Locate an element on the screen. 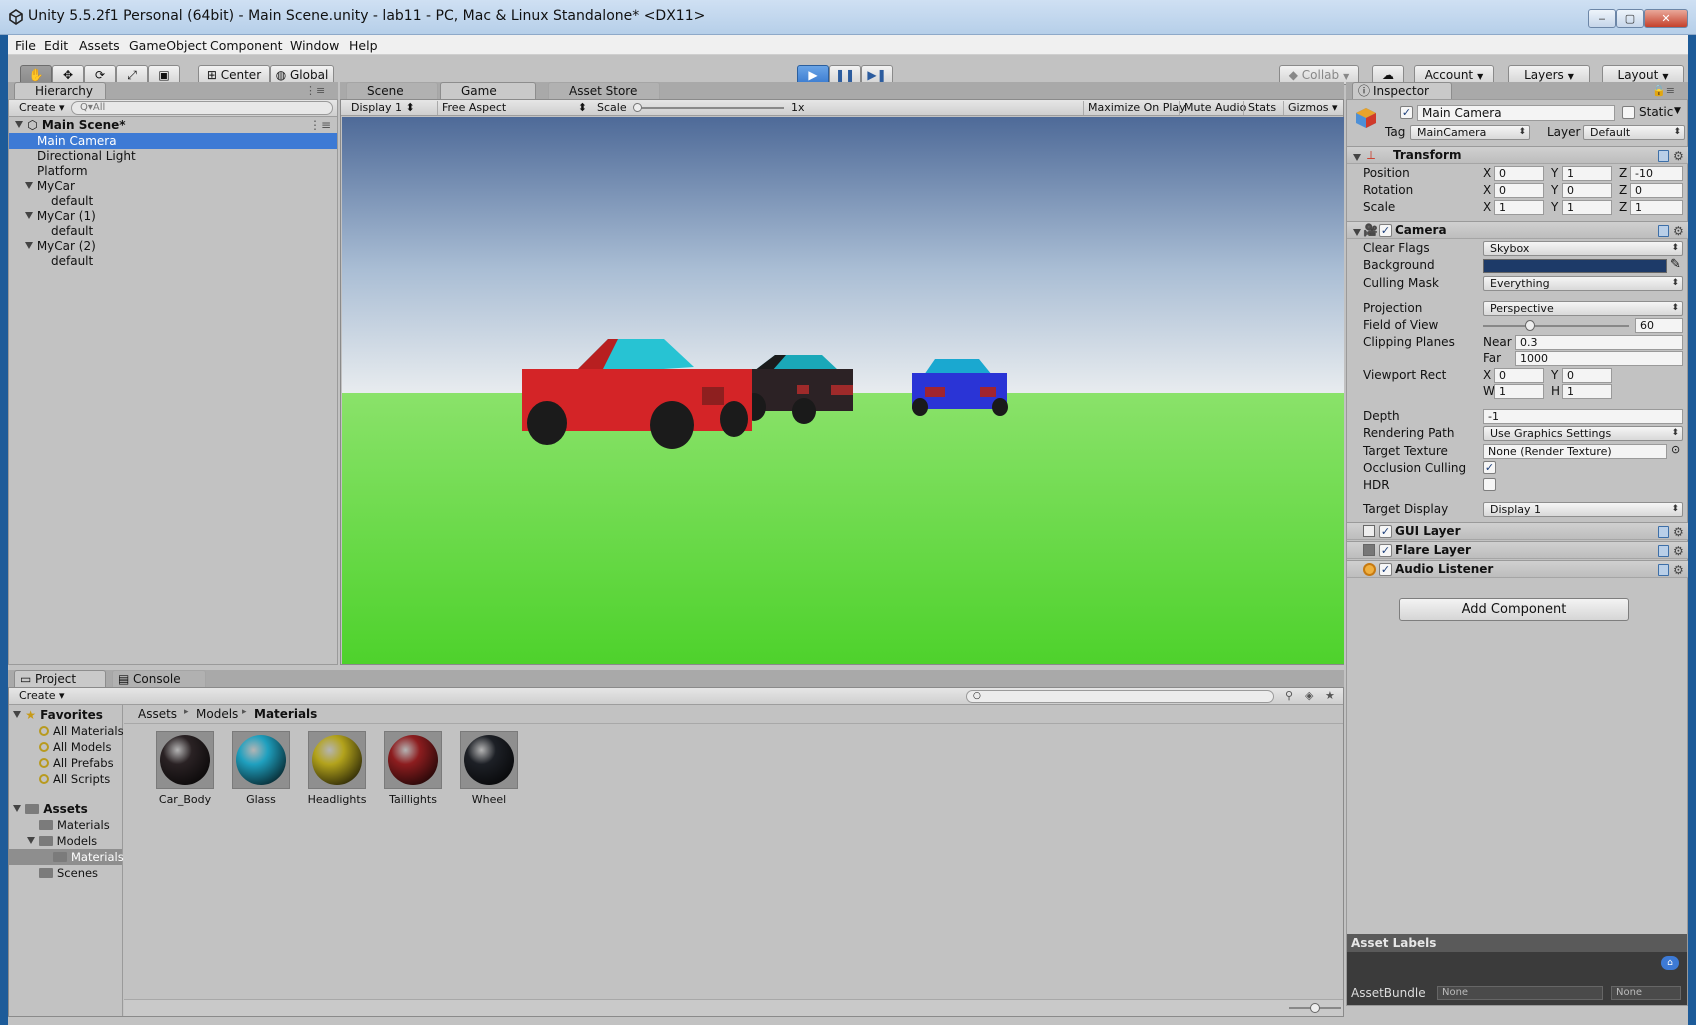 Image resolution: width=1696 pixels, height=1025 pixels. menu-component: Component is located at coordinates (246, 45).